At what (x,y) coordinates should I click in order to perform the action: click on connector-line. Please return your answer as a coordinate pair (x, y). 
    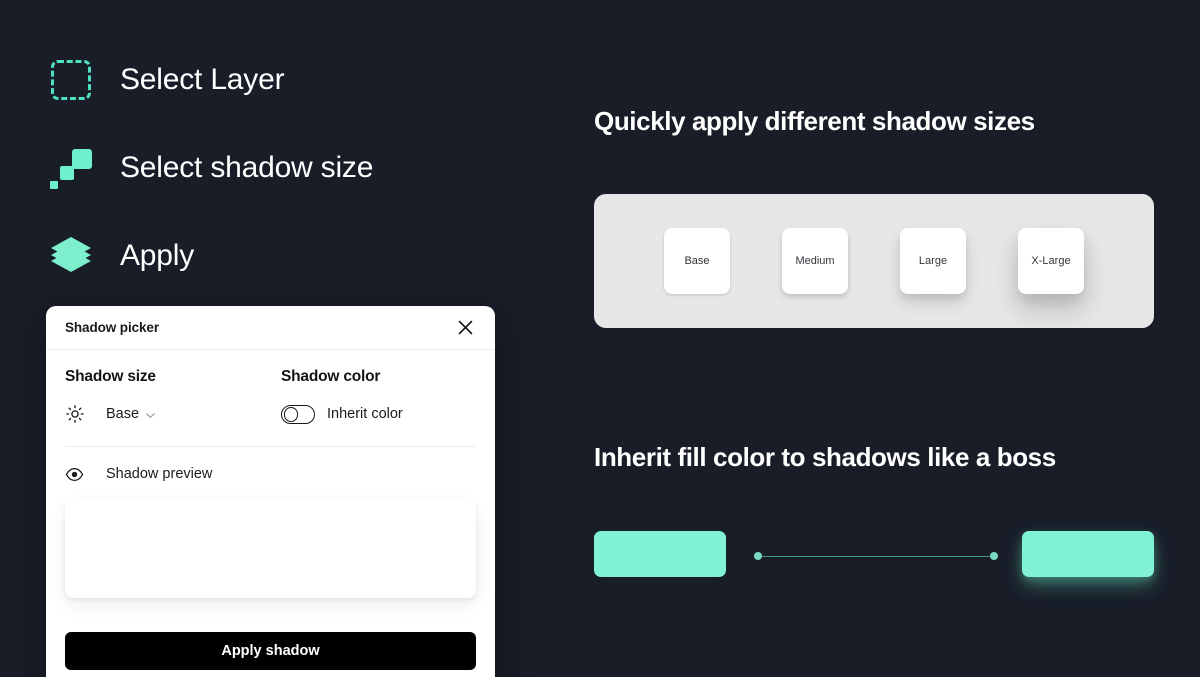
    Looking at the image, I should click on (876, 556).